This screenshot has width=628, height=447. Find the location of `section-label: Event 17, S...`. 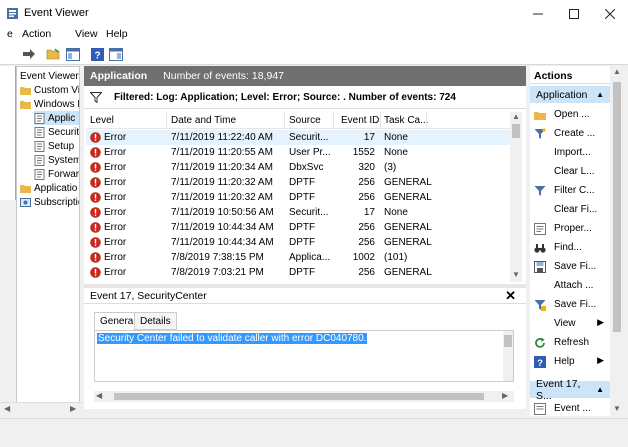

section-label: Event 17, S... is located at coordinates (558, 389).